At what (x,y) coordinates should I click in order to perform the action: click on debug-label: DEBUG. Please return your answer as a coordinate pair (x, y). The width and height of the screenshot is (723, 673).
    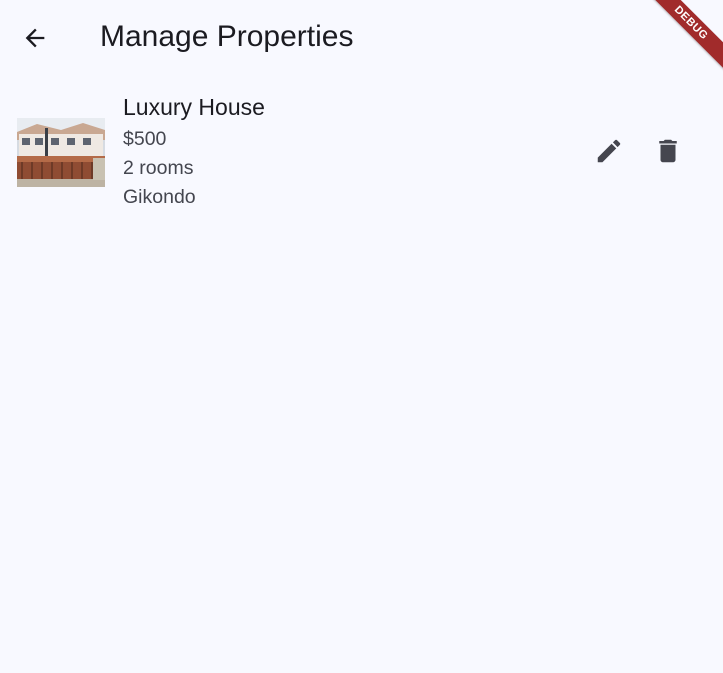
    Looking at the image, I should click on (683, 36).